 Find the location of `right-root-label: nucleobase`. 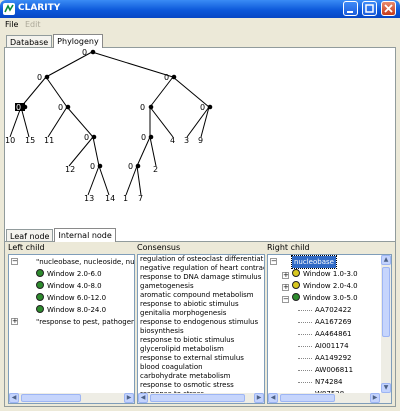

right-root-label: nucleobase is located at coordinates (314, 262).